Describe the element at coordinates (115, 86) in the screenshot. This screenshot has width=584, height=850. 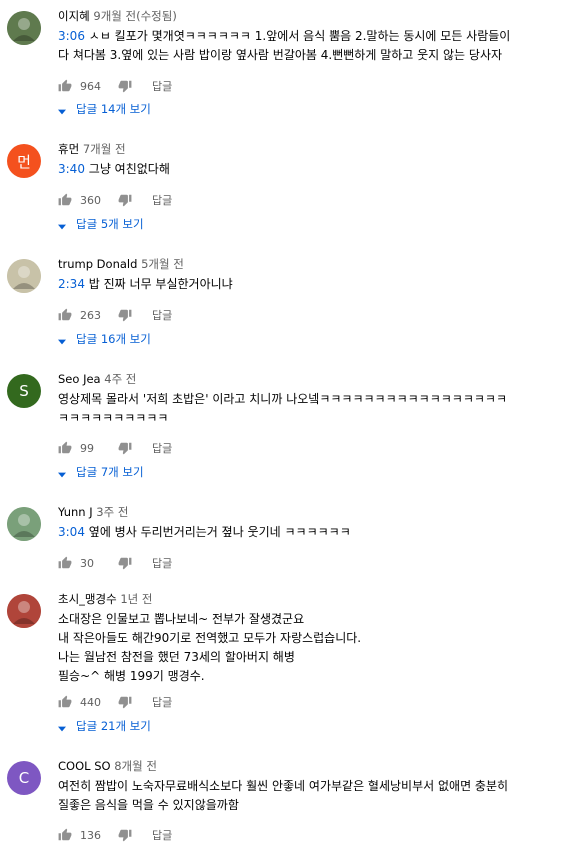
I see `comment-actions: 964 답글` at that location.